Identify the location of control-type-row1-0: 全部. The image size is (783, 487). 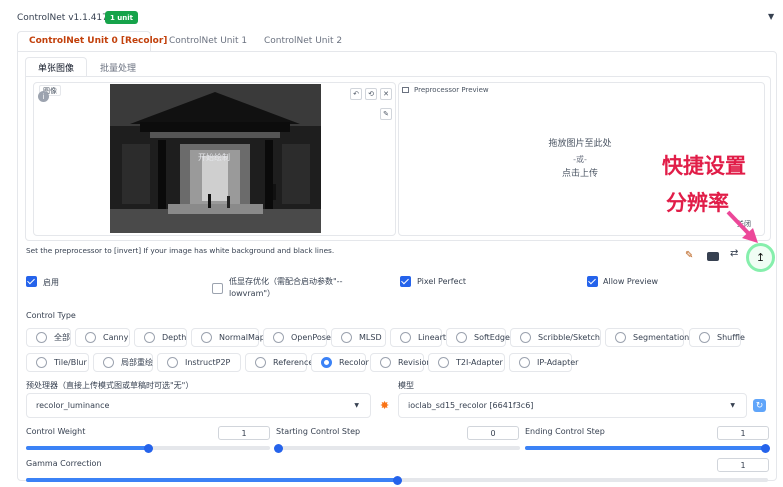
(48, 337).